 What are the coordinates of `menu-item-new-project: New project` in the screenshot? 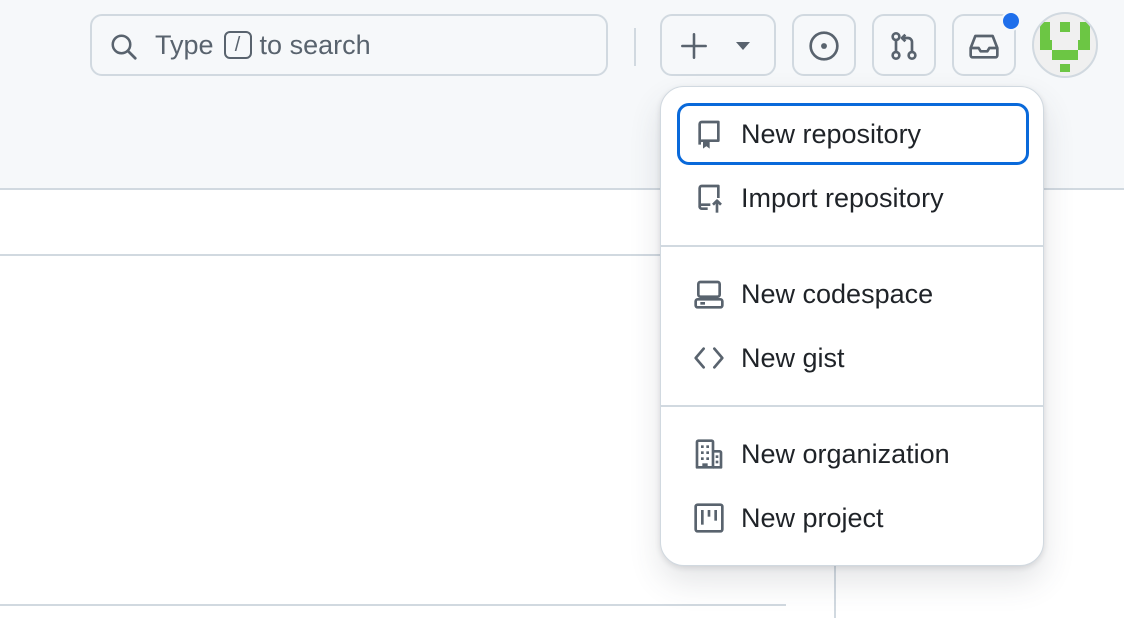 It's located at (853, 518).